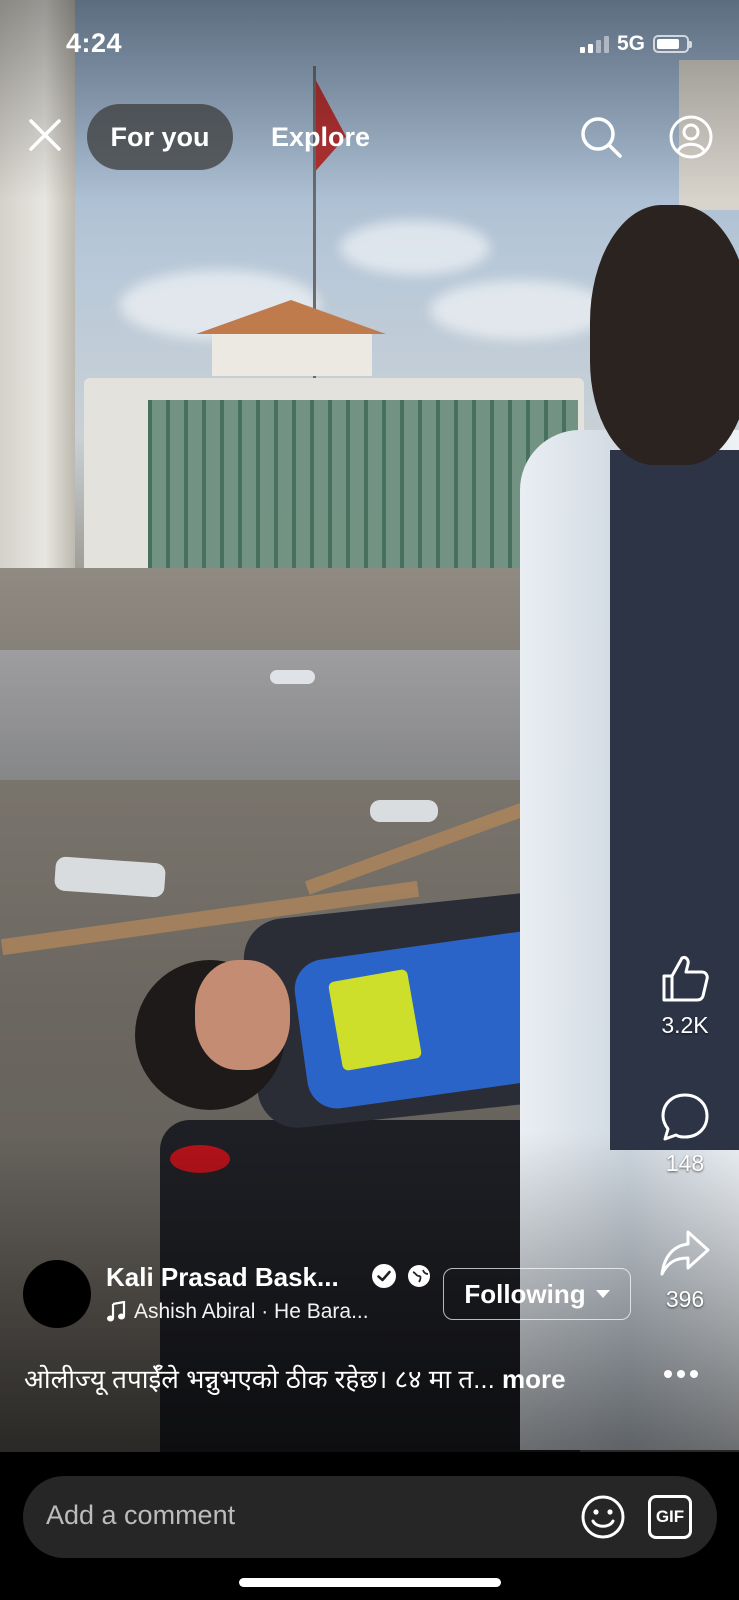 The height and width of the screenshot is (1600, 739). What do you see at coordinates (320, 137) in the screenshot?
I see `tab-explore: Explore` at bounding box center [320, 137].